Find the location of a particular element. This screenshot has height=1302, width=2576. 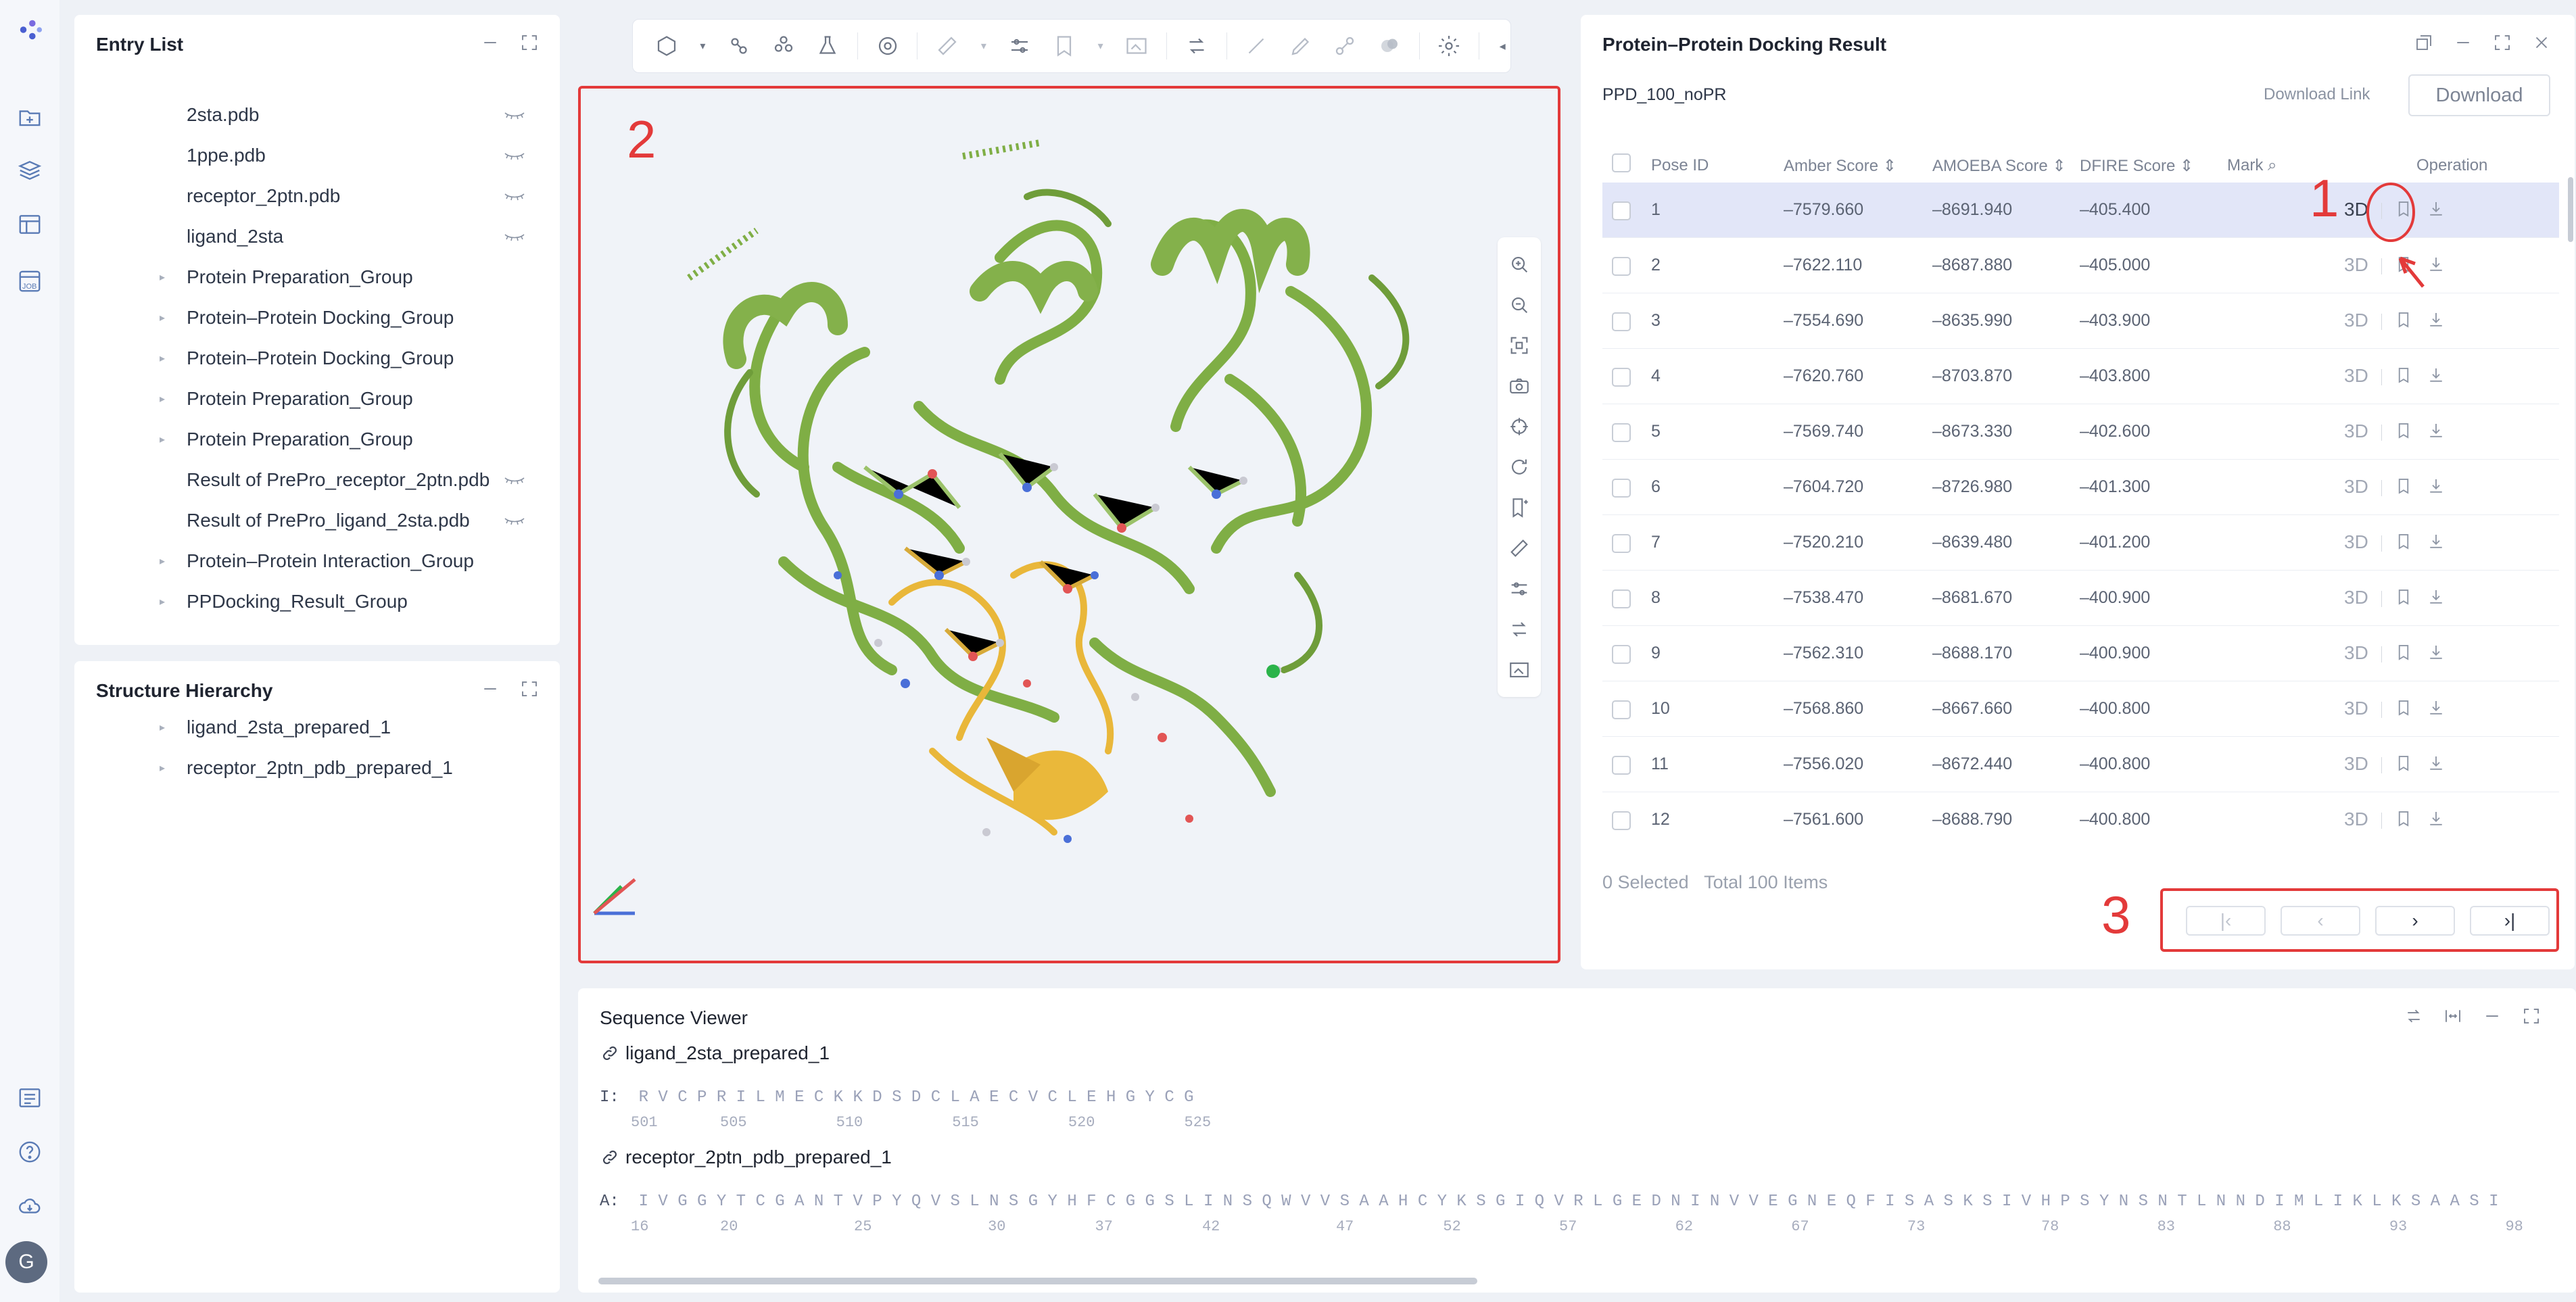

table-row: 10 –7568.860 –8667.660 –400.800 3D is located at coordinates (2080, 709).